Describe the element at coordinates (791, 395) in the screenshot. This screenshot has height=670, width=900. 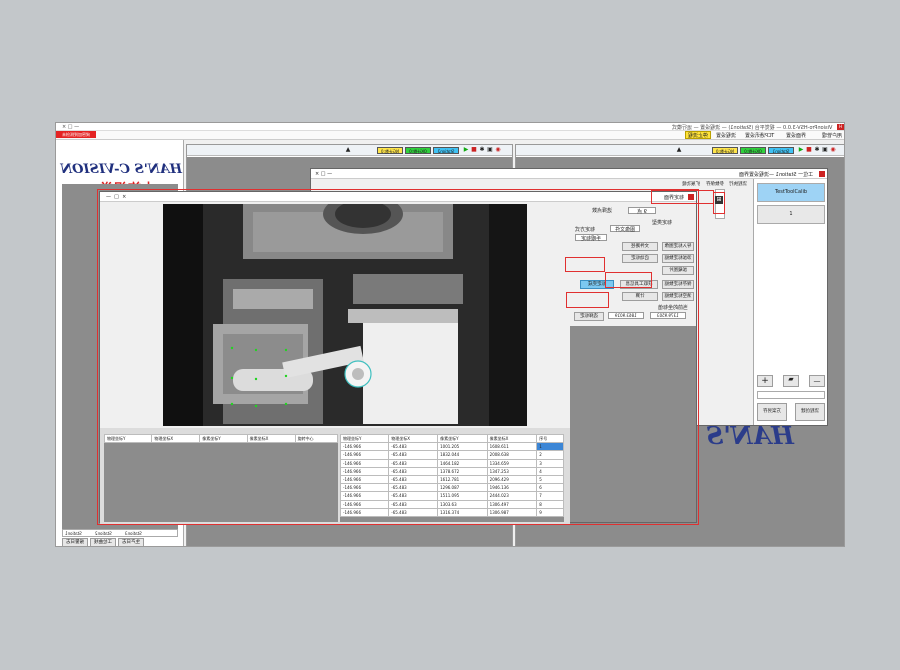
I see `tool-combo` at that location.